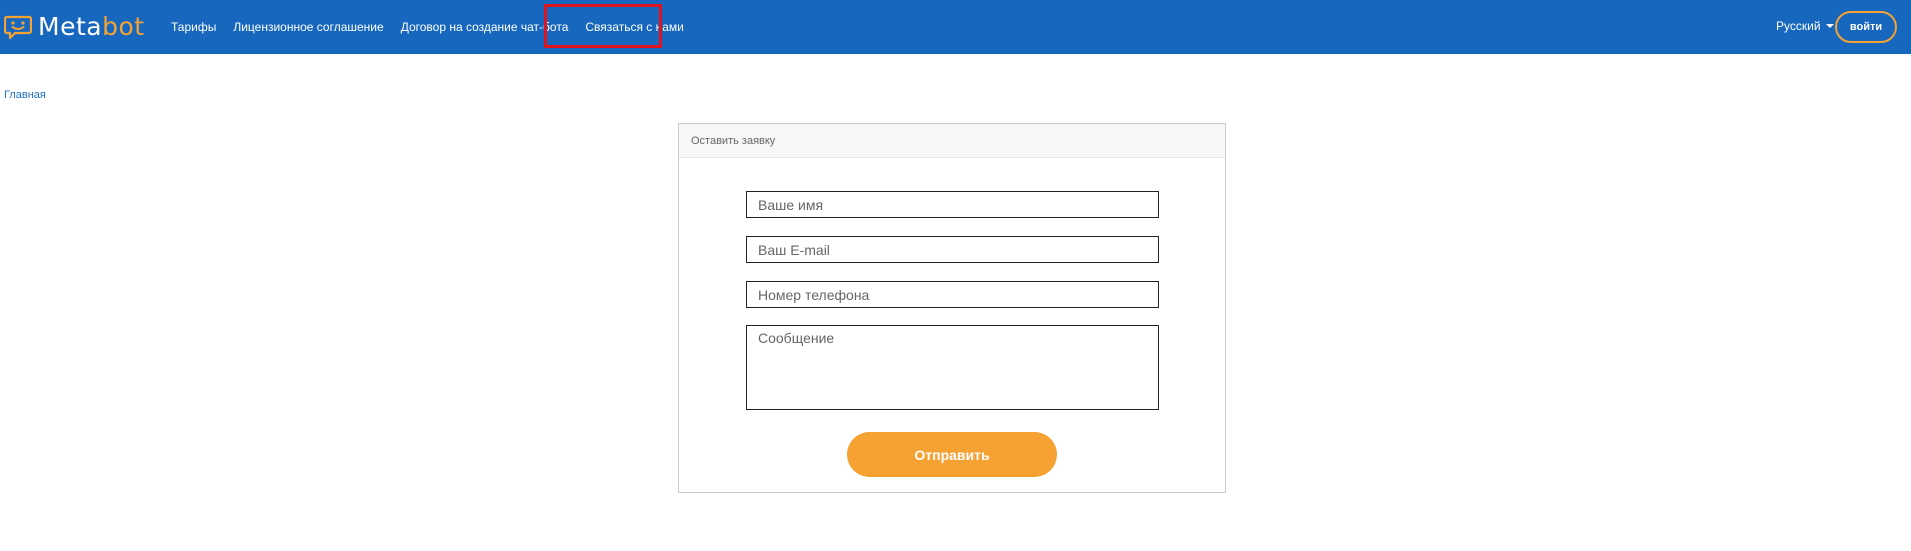 This screenshot has width=1911, height=551. What do you see at coordinates (25, 95) in the screenshot?
I see `breadcrumb-home: Главная` at bounding box center [25, 95].